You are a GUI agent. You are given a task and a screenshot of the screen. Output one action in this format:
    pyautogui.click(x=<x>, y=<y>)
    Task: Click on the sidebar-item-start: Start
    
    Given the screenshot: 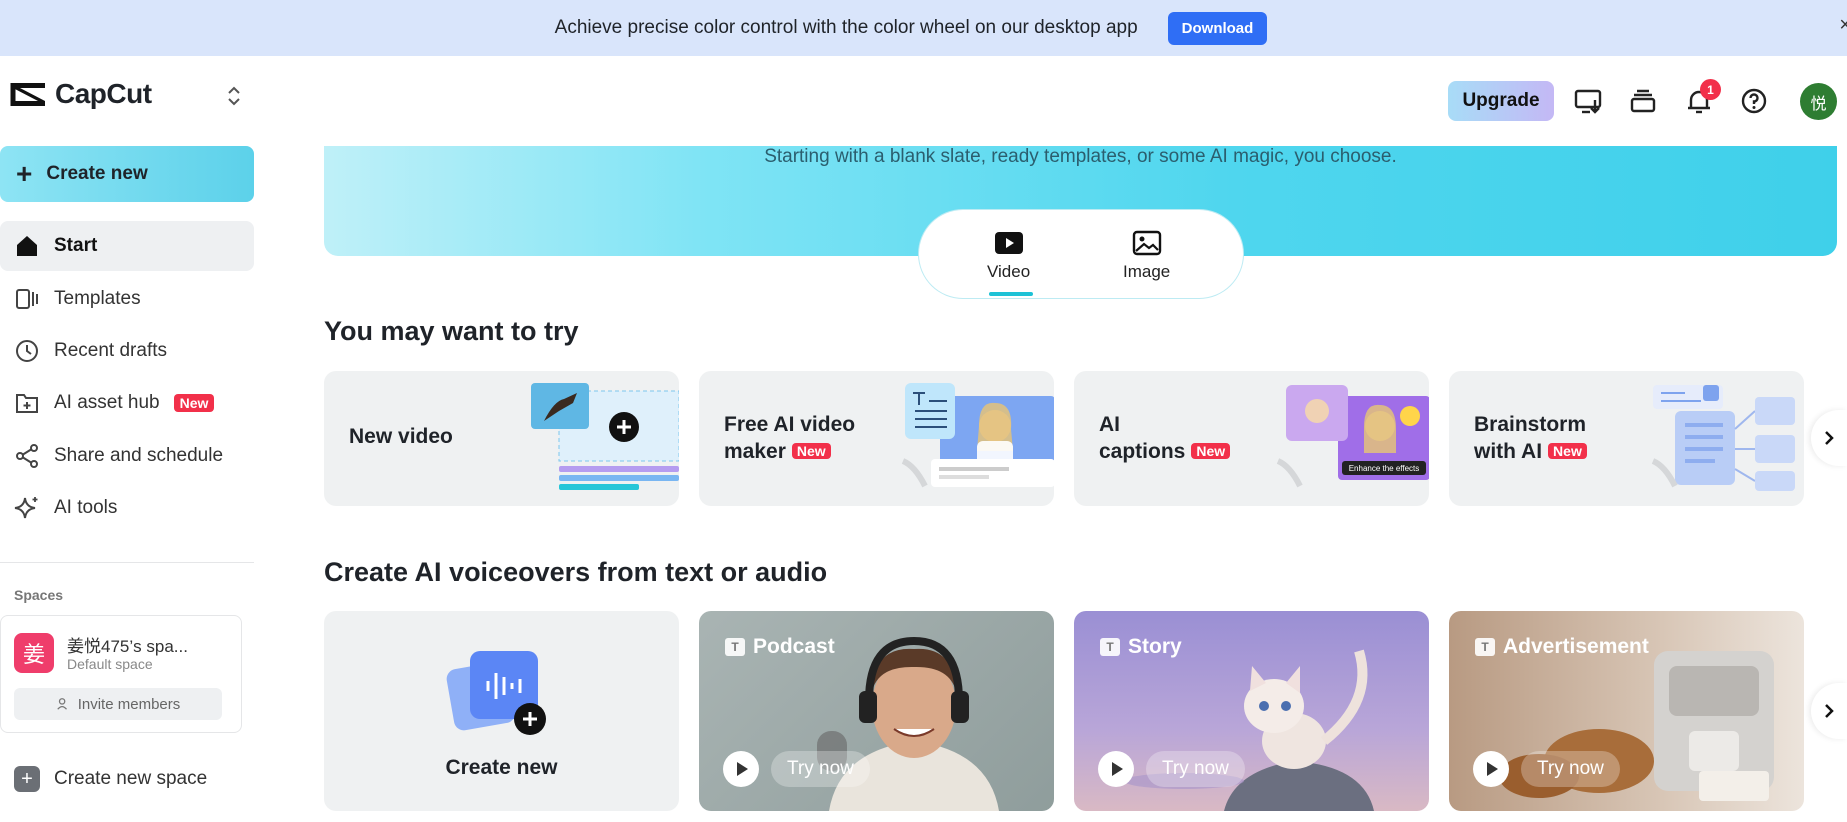 What is the action you would take?
    pyautogui.click(x=127, y=246)
    